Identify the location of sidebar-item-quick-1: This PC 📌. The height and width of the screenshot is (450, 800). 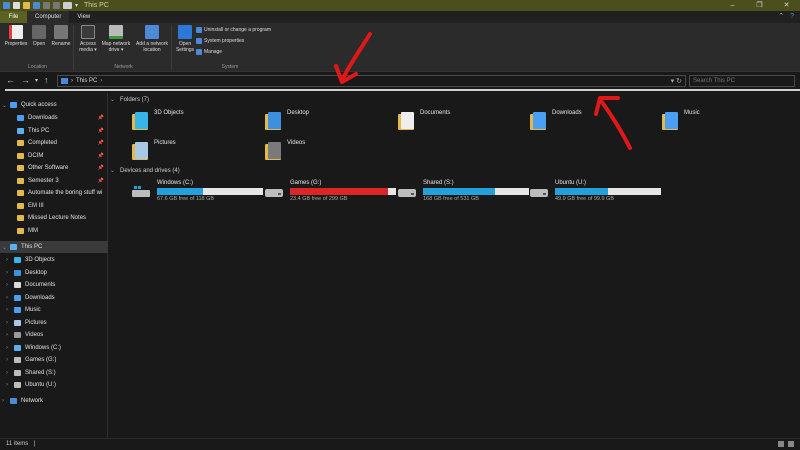
(54, 131).